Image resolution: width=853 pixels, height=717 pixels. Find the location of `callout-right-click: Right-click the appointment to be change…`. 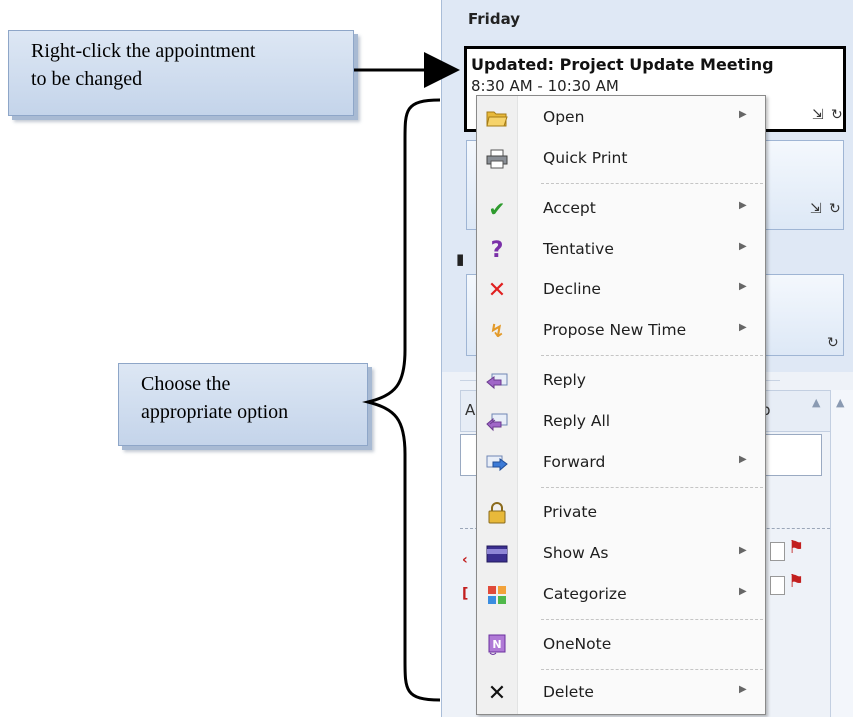

callout-right-click: Right-click the appointment to be change… is located at coordinates (181, 73).